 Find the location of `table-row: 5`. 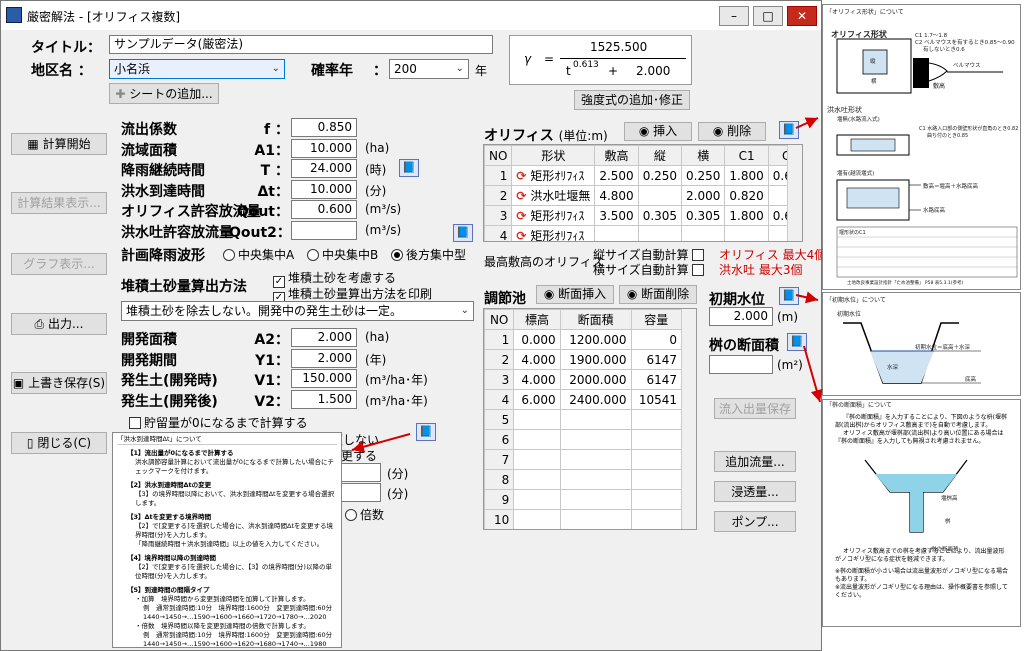

table-row: 5 is located at coordinates (583, 419).